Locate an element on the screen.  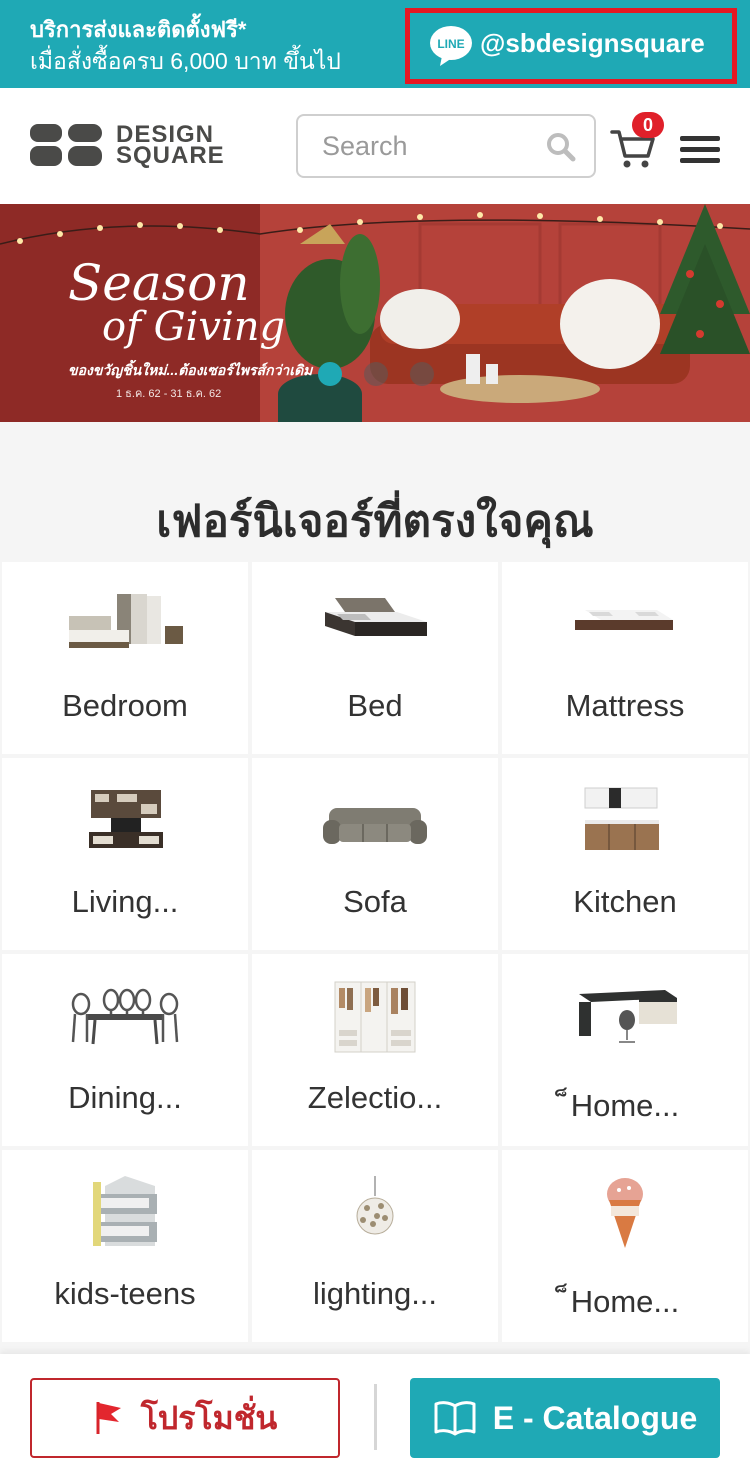
promo-line-2: เมื่อสั่งซื้อครบ 6,000 บาท ขึ้นไป is located at coordinates (185, 61).